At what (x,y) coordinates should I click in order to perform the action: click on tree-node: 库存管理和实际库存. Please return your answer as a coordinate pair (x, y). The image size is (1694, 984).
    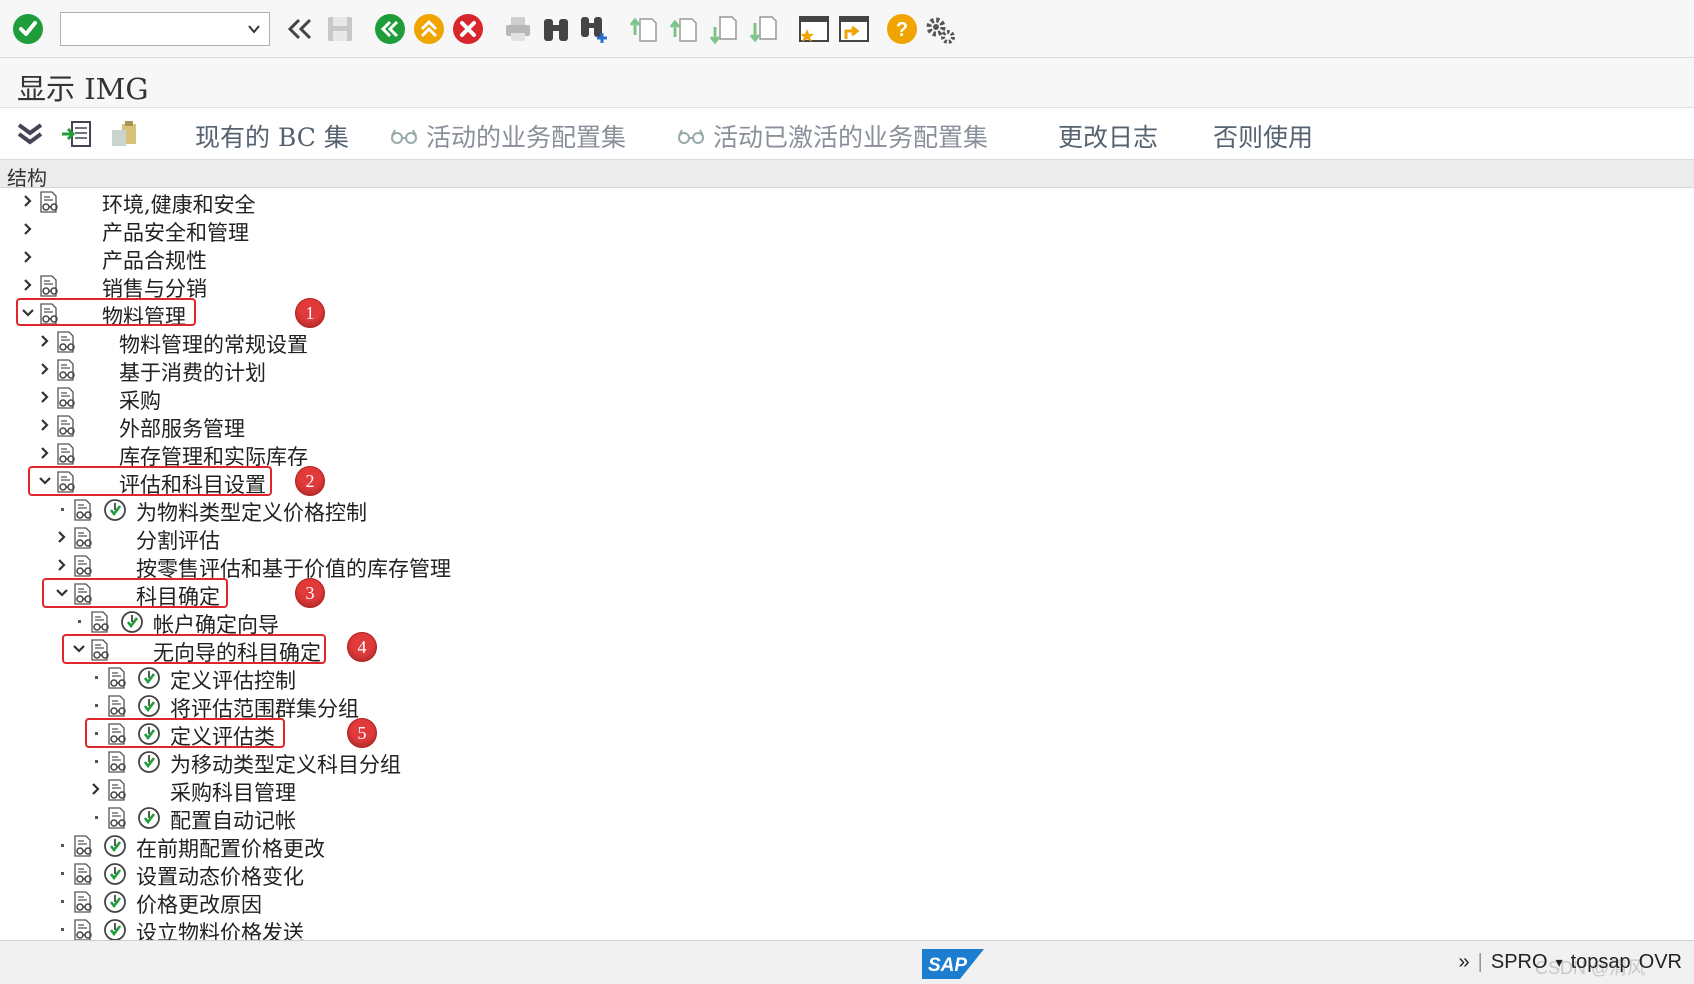
    Looking at the image, I should click on (847, 454).